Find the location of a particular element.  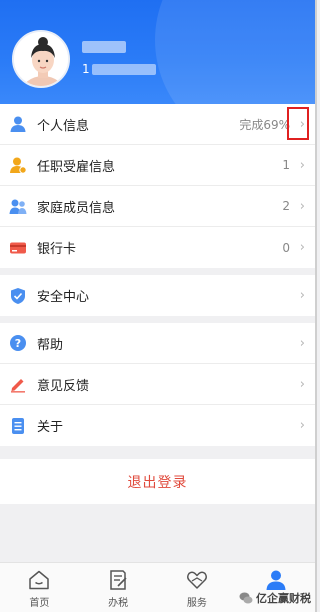

row-family-info: 家庭成员信息 2 › is located at coordinates (157, 206).